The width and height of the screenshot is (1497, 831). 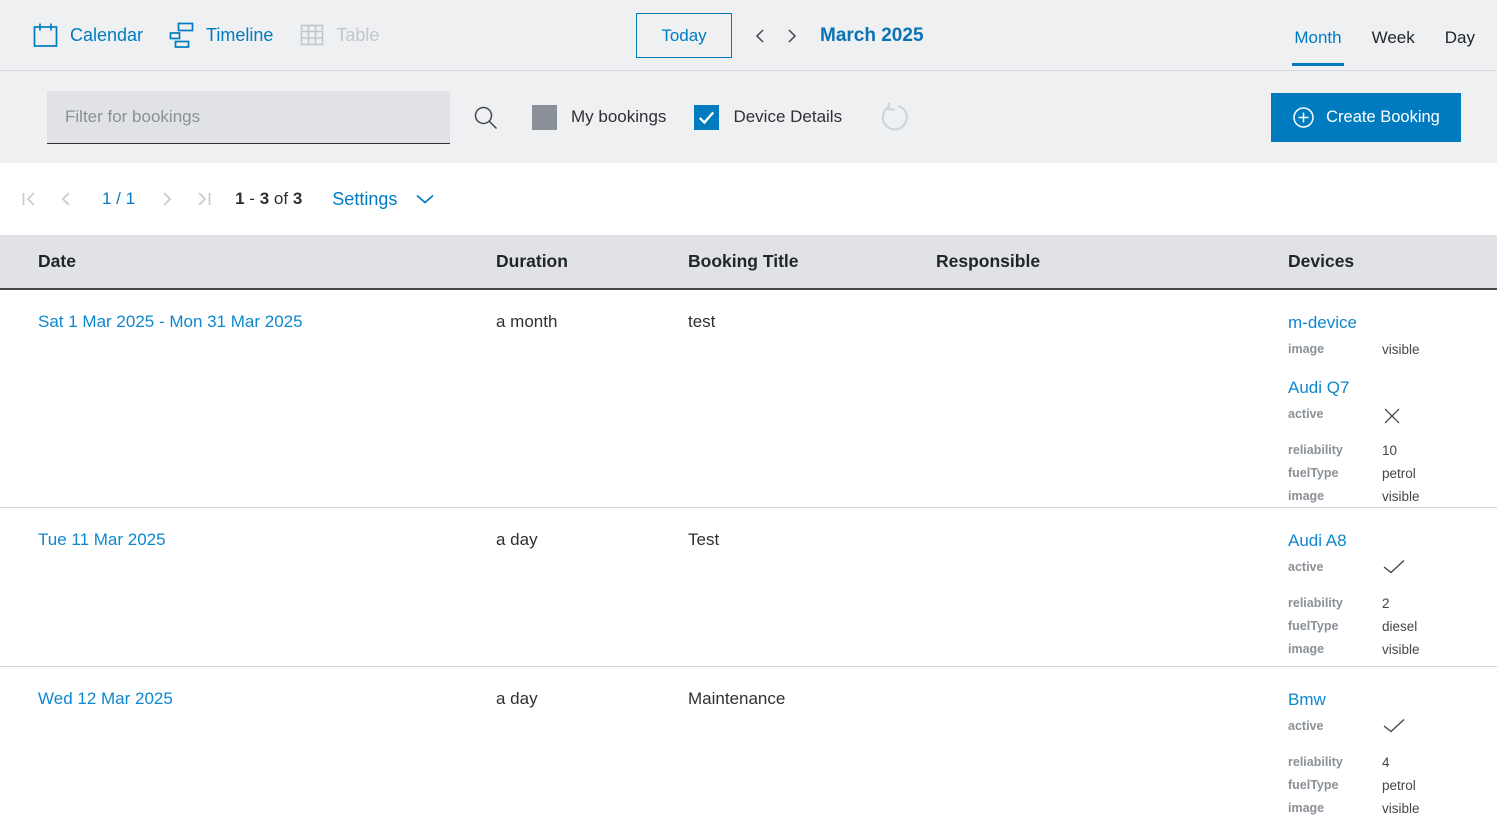 I want to click on first-page-icon, so click(x=28, y=199).